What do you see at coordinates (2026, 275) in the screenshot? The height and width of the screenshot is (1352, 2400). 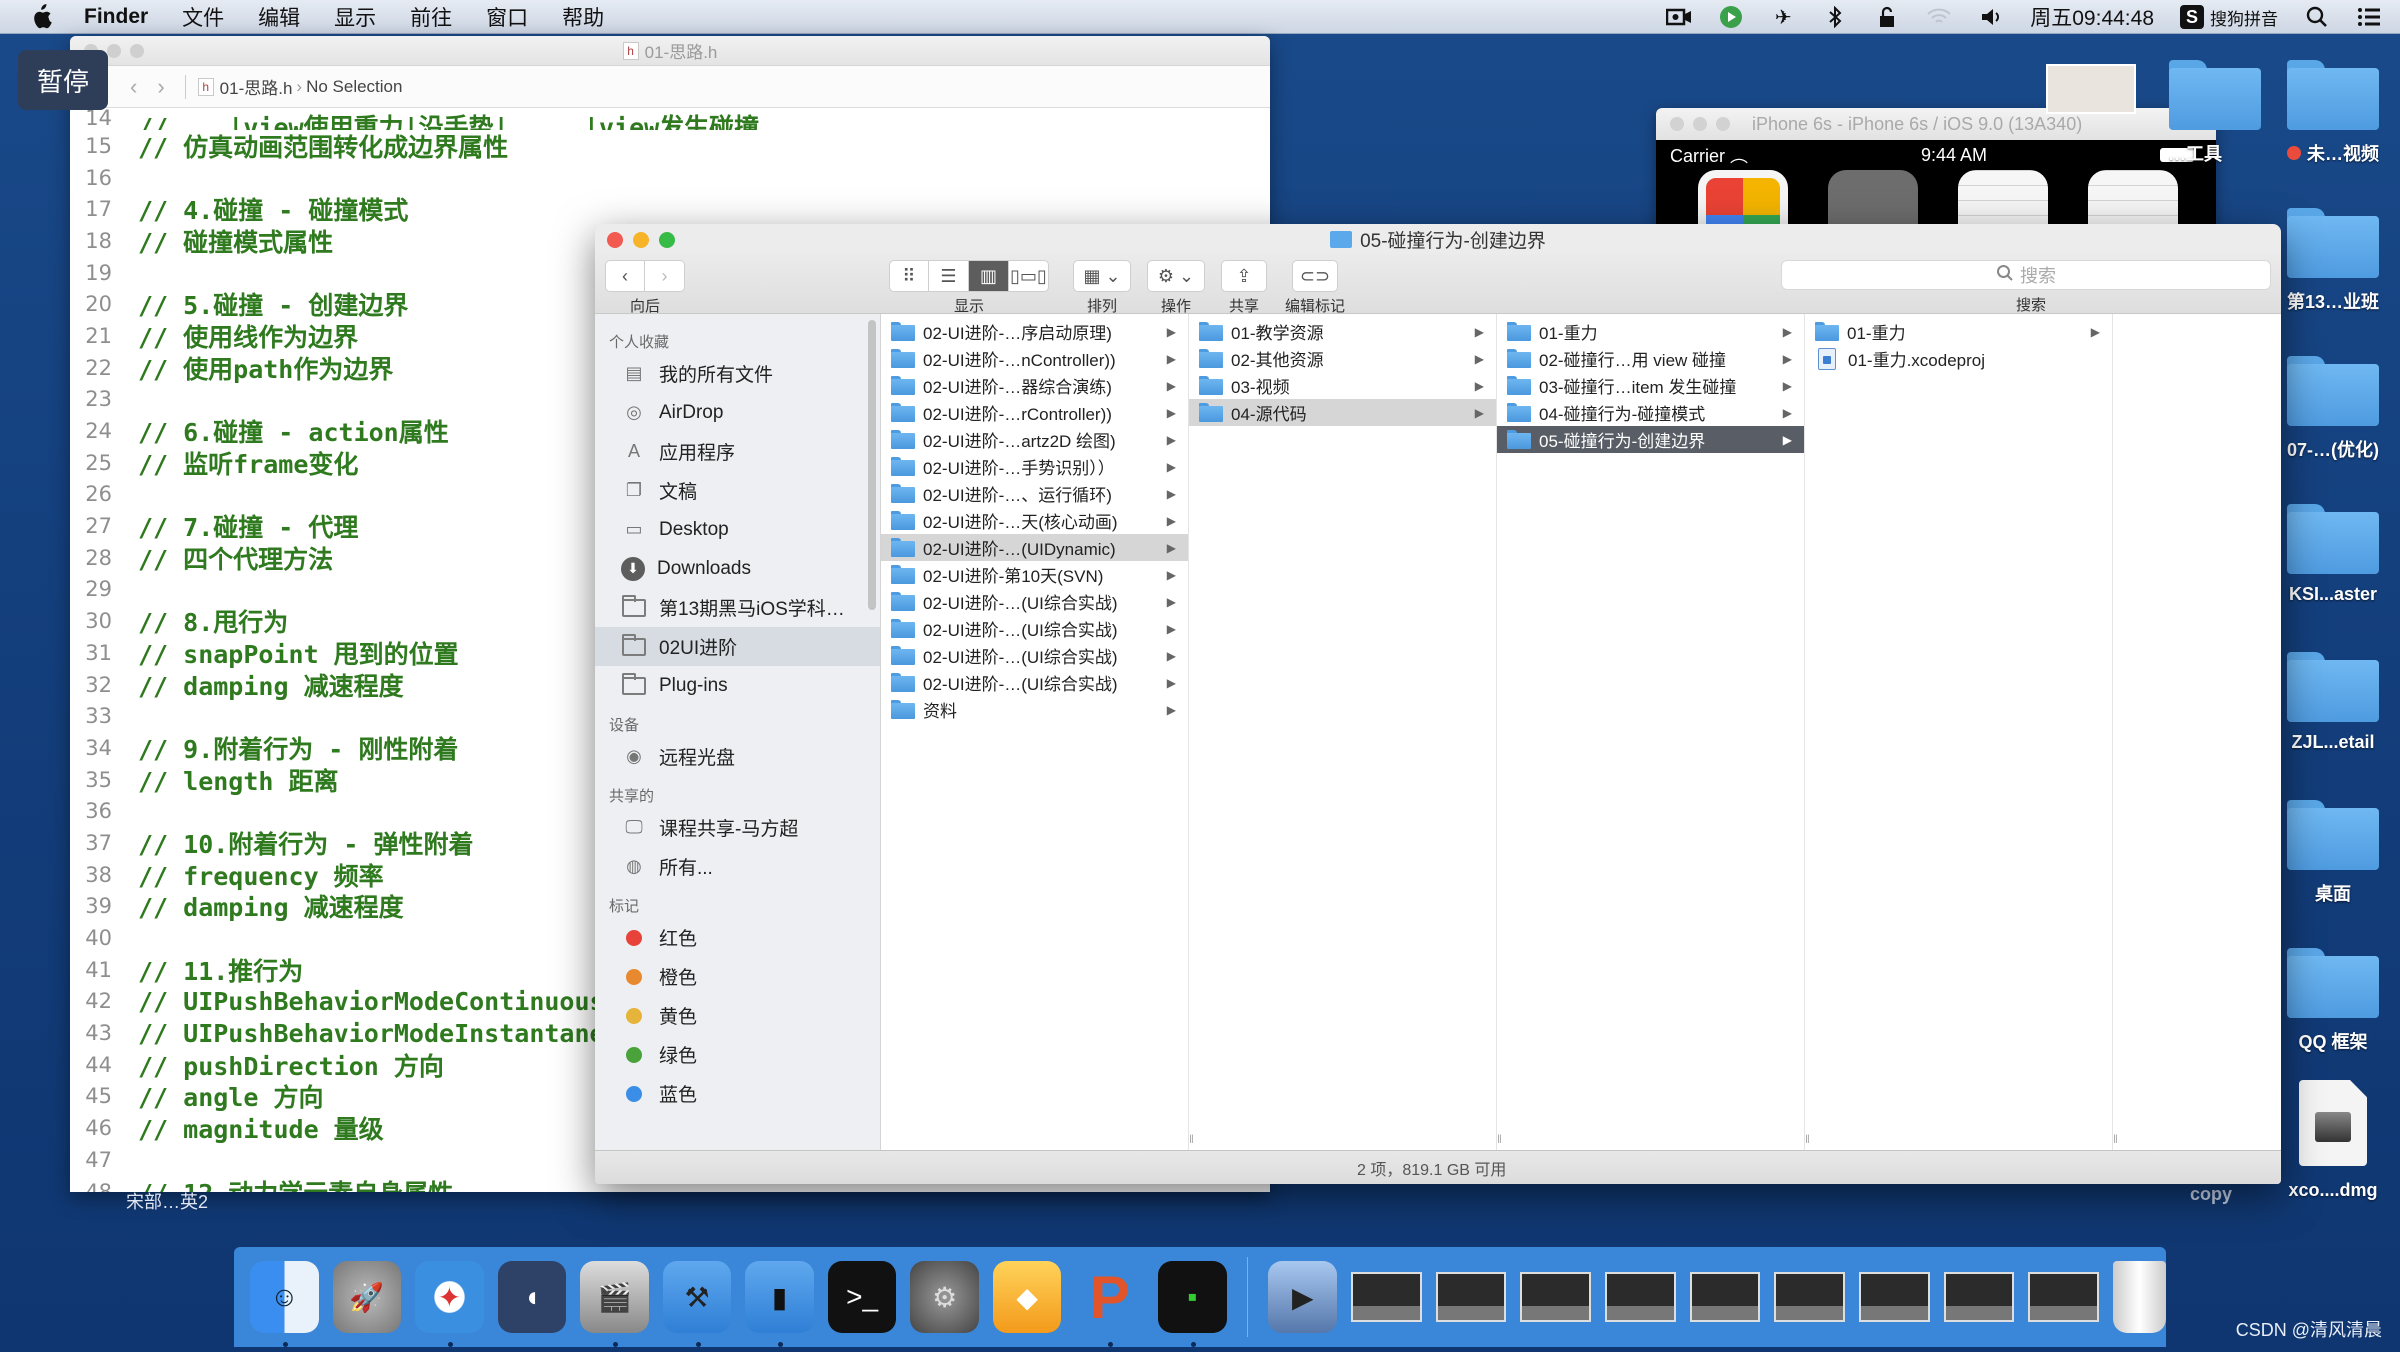 I see `search-input: 搜索` at bounding box center [2026, 275].